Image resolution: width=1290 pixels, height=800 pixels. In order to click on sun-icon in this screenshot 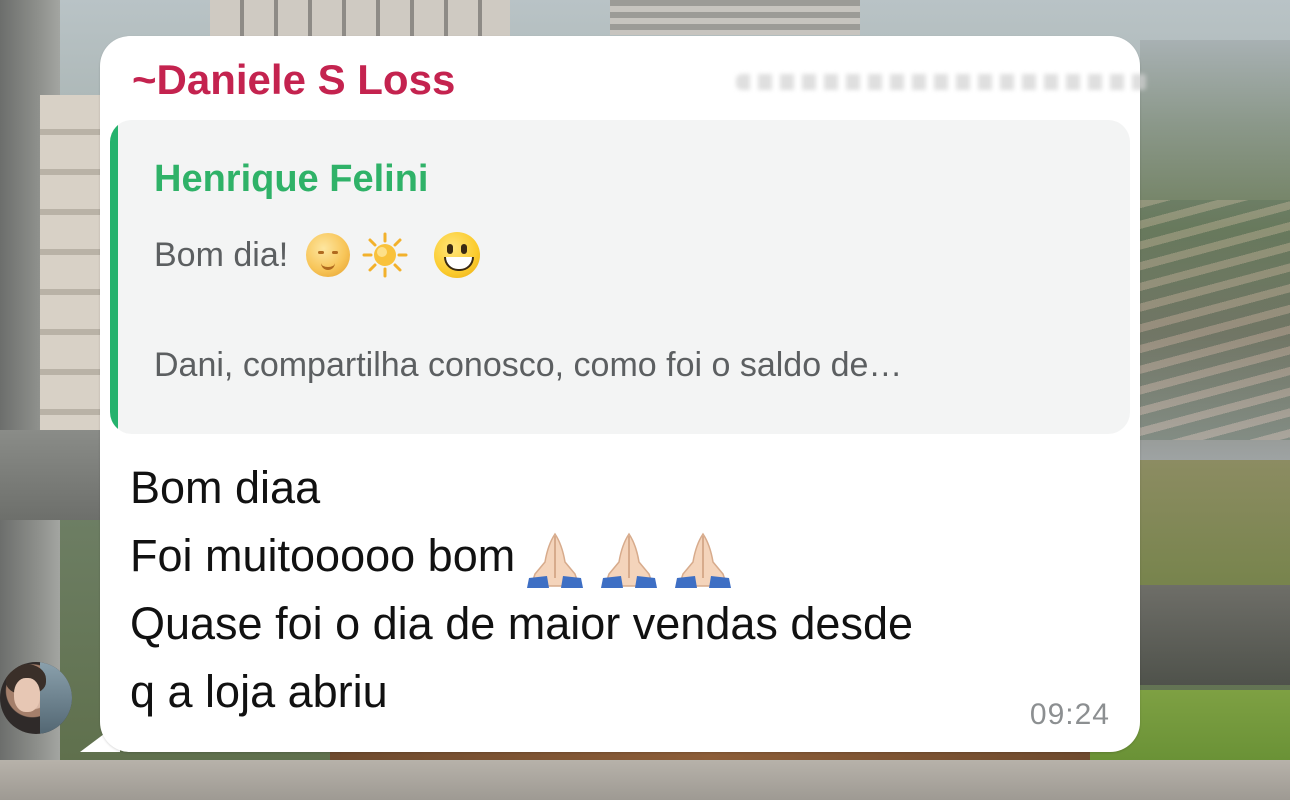, I will do `click(385, 255)`.